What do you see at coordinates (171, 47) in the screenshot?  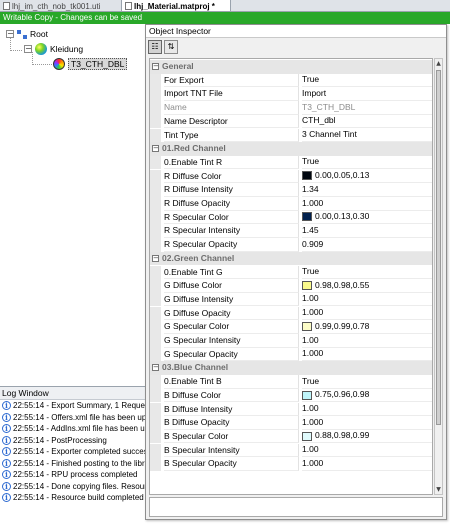 I see `alphabetical-sort-button: ⇅` at bounding box center [171, 47].